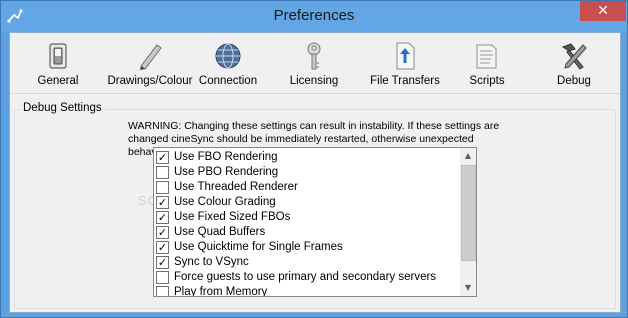  I want to click on tab-licensing: Licensing, so click(314, 64).